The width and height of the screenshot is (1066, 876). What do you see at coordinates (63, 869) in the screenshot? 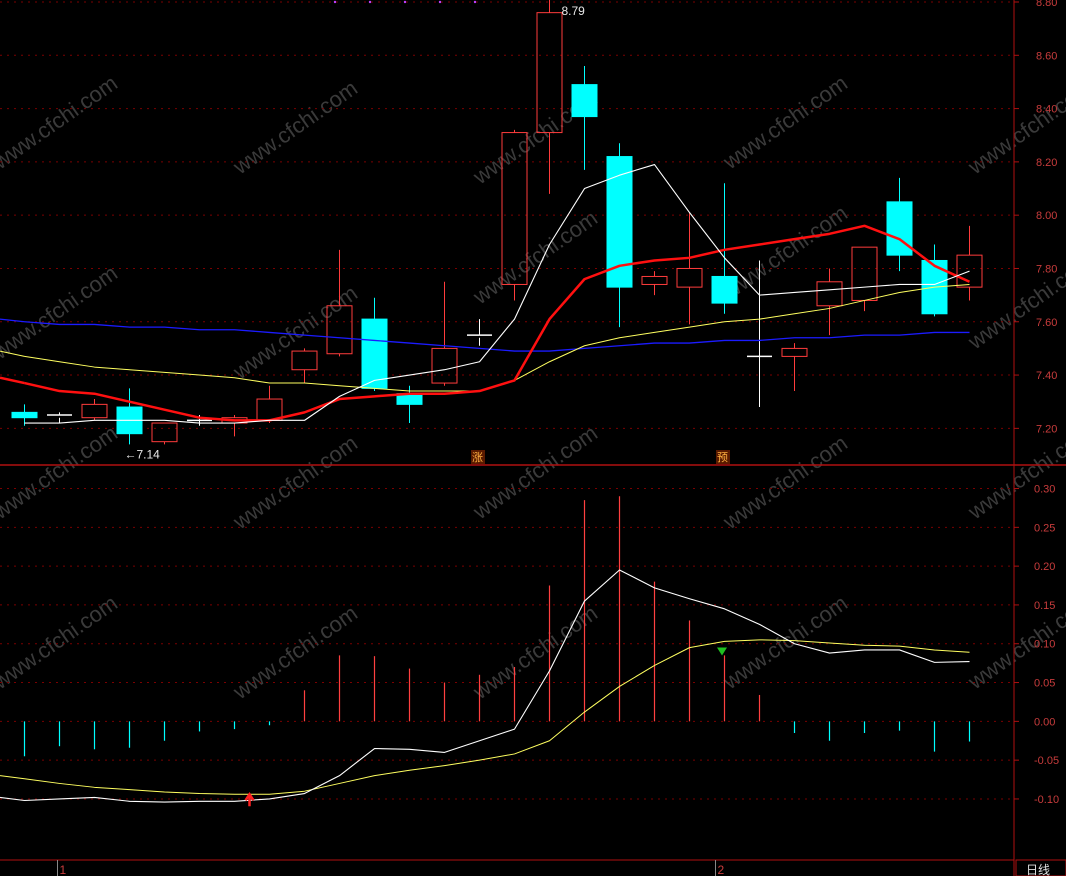
I see `time-tick-label: 1` at bounding box center [63, 869].